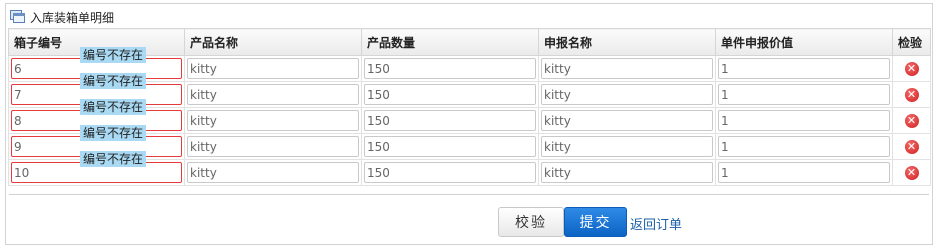  I want to click on header-product-name: 产品名称, so click(273, 42).